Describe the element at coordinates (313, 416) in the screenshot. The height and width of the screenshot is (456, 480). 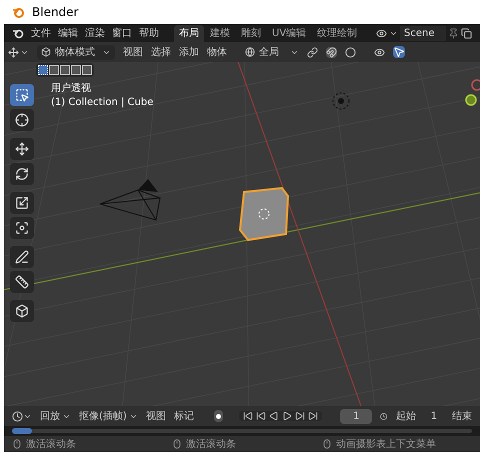
I see `jump-end-icon` at that location.